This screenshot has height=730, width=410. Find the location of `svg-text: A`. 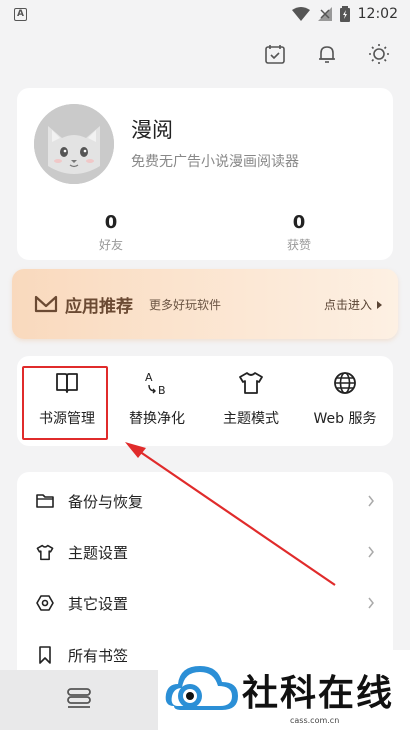

svg-text: A is located at coordinates (149, 377).